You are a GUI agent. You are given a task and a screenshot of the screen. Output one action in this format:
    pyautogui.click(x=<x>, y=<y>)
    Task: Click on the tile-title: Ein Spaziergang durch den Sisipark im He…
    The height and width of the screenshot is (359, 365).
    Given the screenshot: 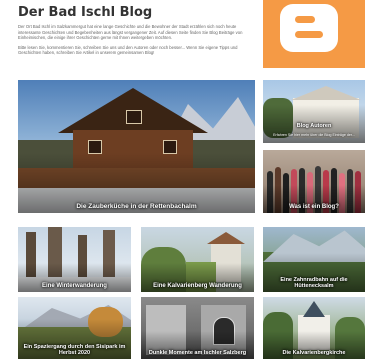 What is the action you would take?
    pyautogui.click(x=74, y=350)
    